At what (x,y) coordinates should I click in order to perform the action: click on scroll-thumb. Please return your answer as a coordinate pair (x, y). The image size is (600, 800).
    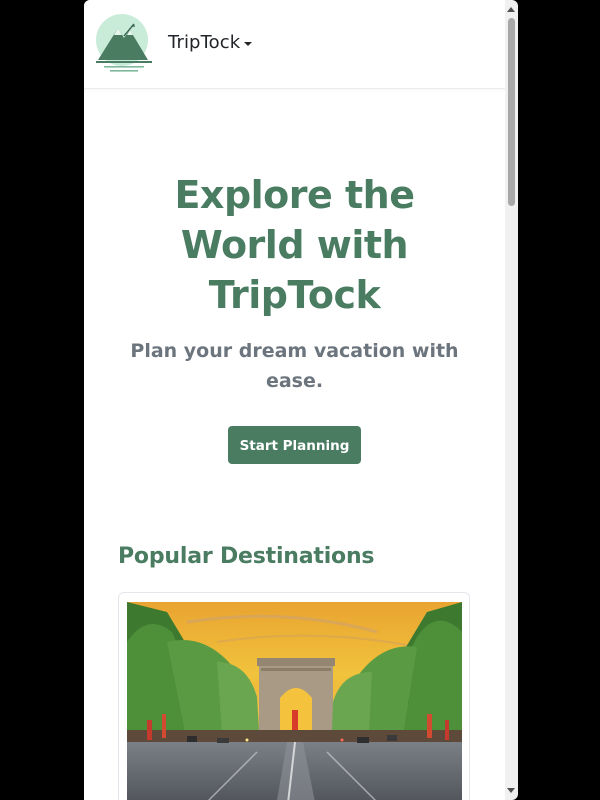
    Looking at the image, I should click on (511, 112).